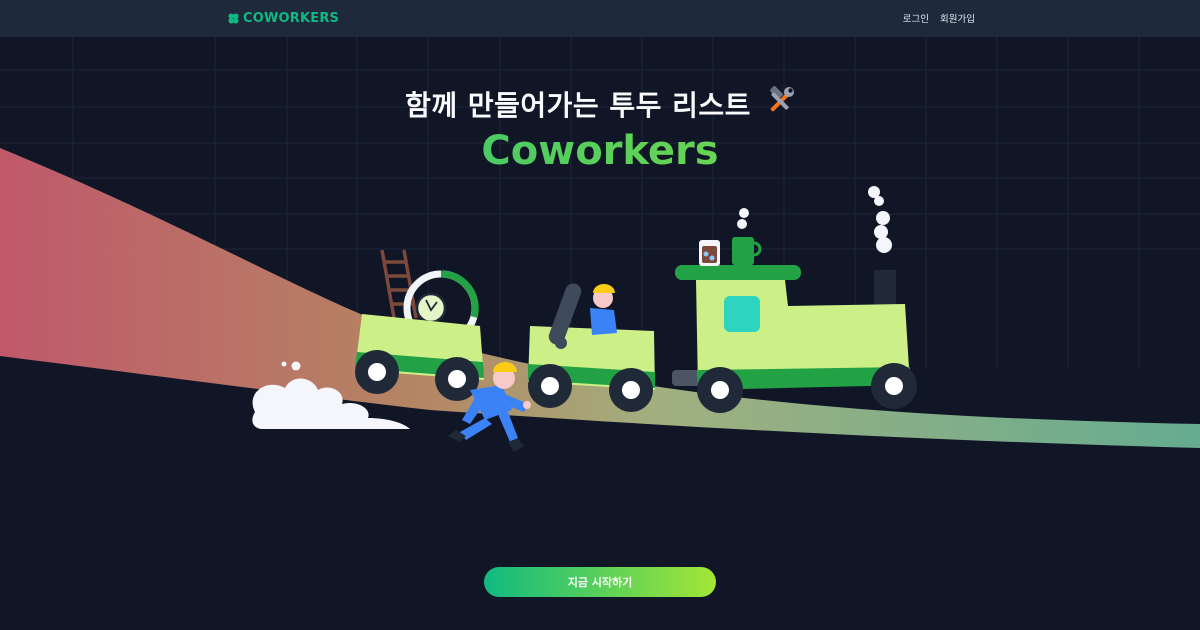  Describe the element at coordinates (796, 299) in the screenshot. I see `locomotive` at that location.